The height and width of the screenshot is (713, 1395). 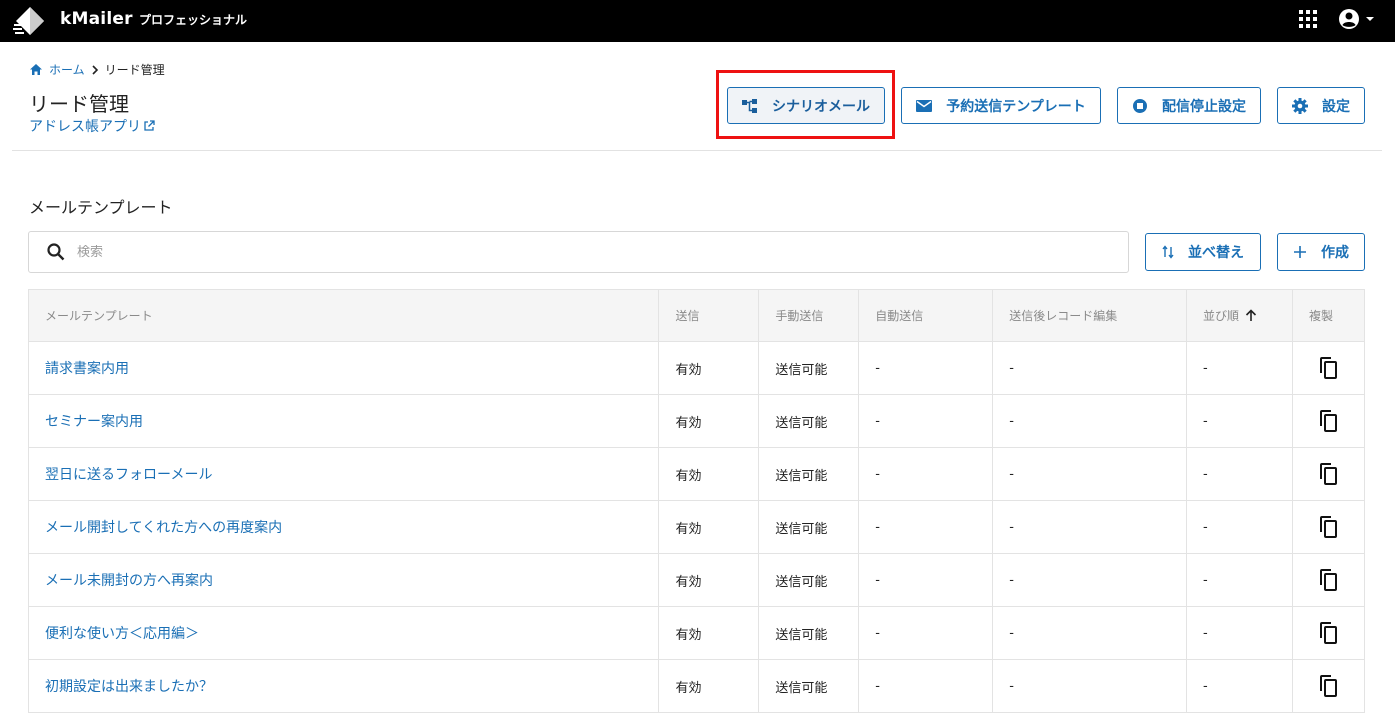 What do you see at coordinates (1251, 315) in the screenshot?
I see `arrow-up-icon` at bounding box center [1251, 315].